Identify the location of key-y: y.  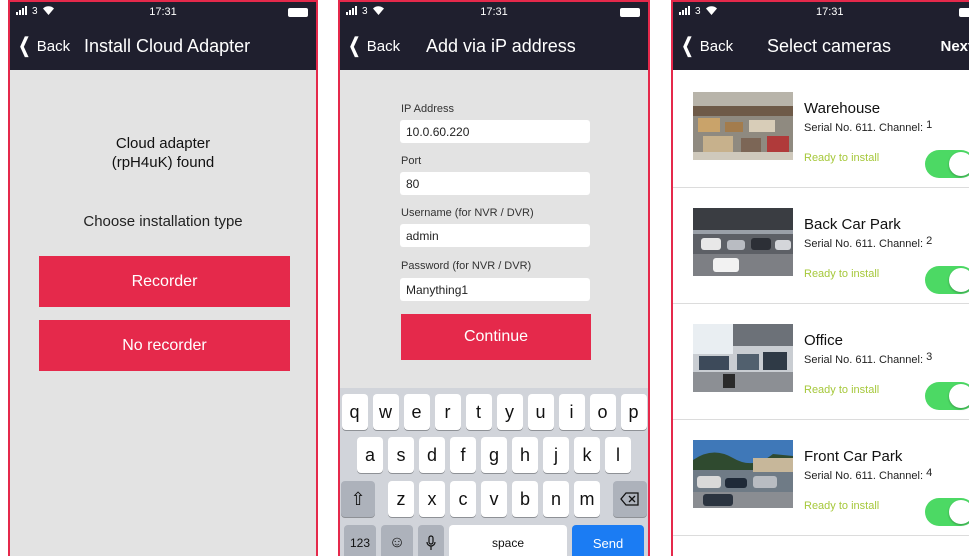
(509, 412).